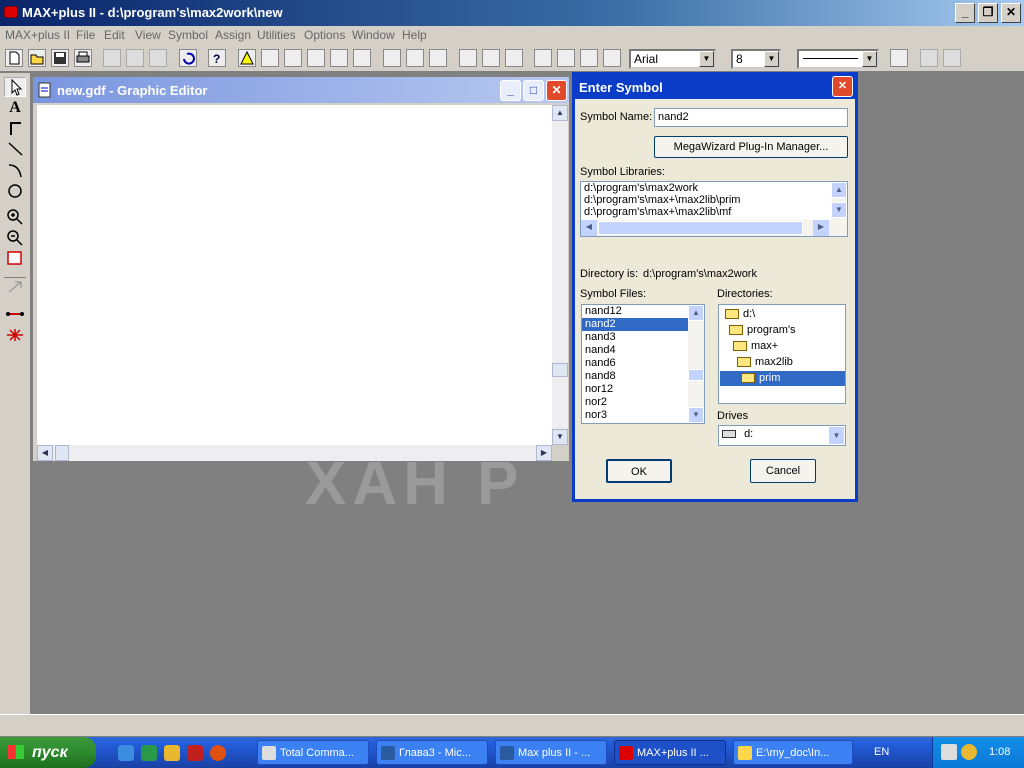 This screenshot has height=768, width=1024. Describe the element at coordinates (324, 35) in the screenshot. I see `menu-options: Options` at that location.